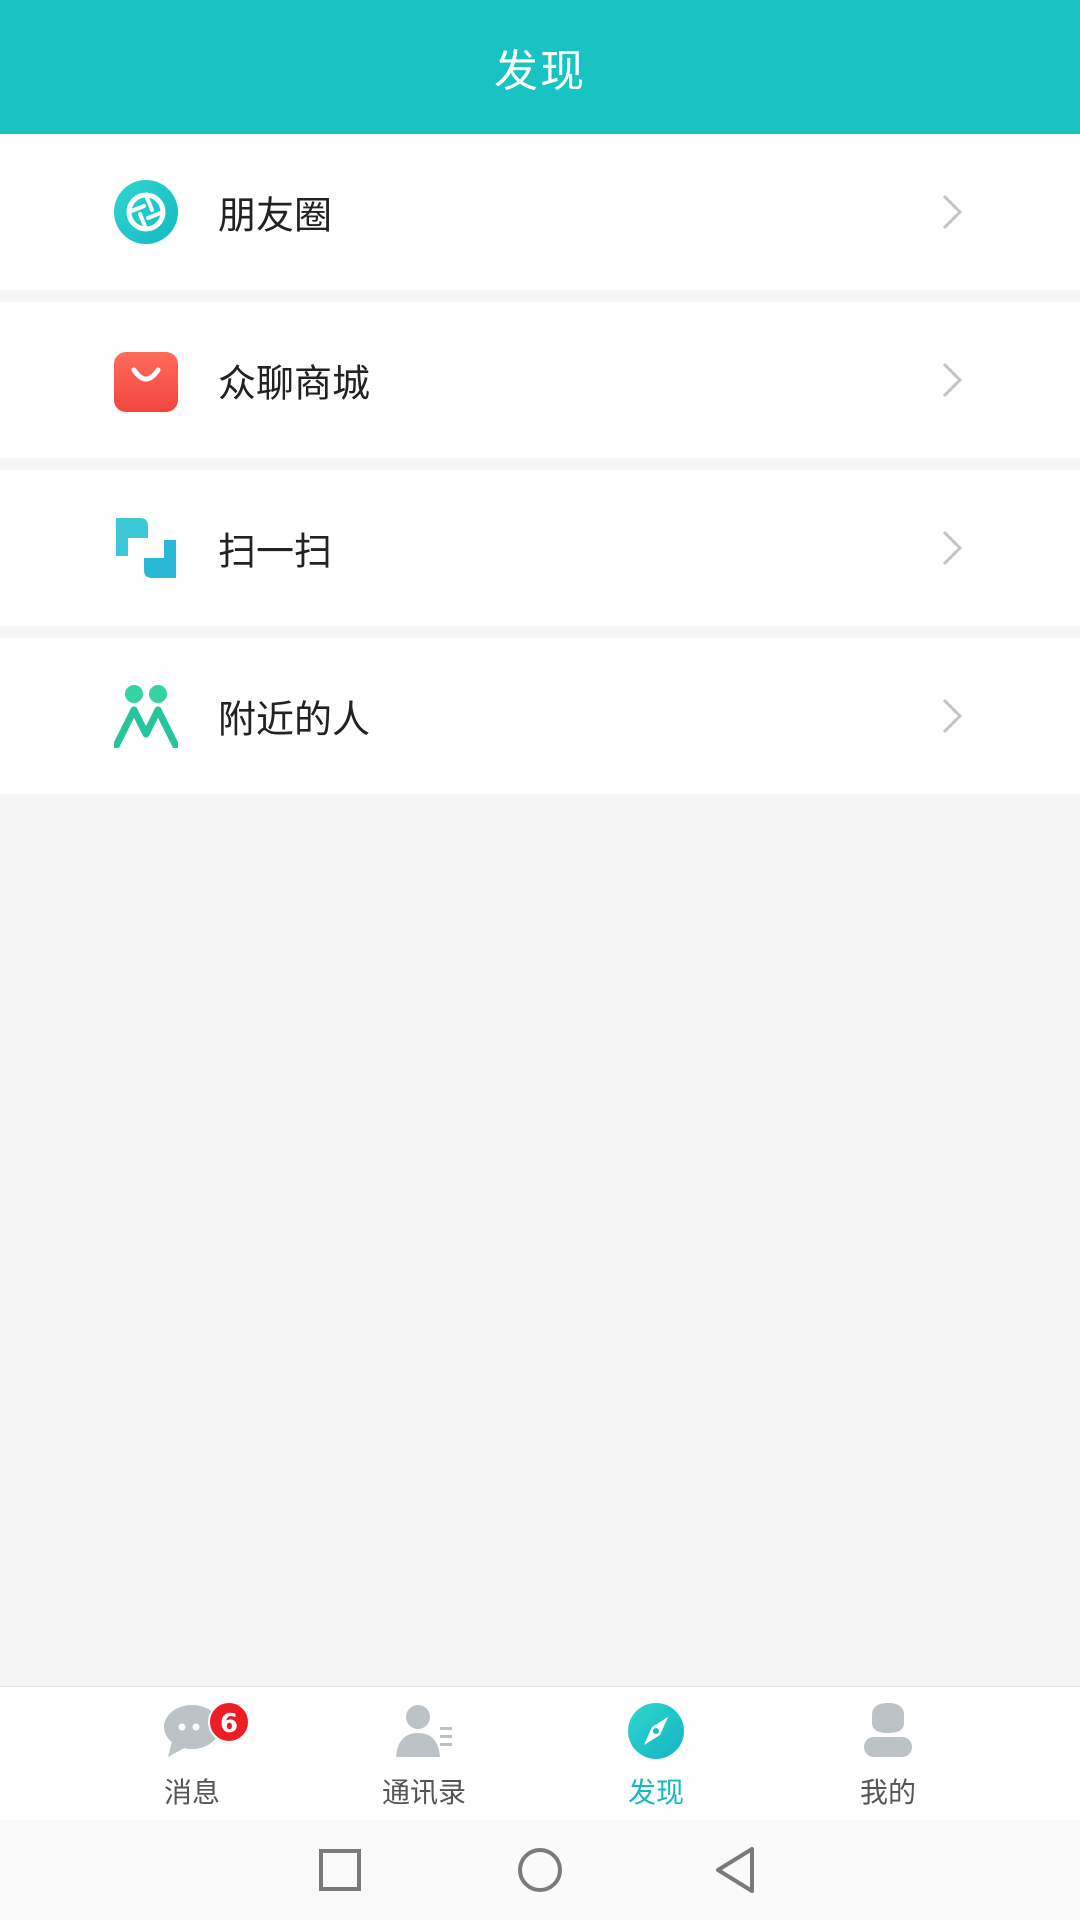 The image size is (1080, 1920). Describe the element at coordinates (738, 1870) in the screenshot. I see `back-triangle-icon` at that location.